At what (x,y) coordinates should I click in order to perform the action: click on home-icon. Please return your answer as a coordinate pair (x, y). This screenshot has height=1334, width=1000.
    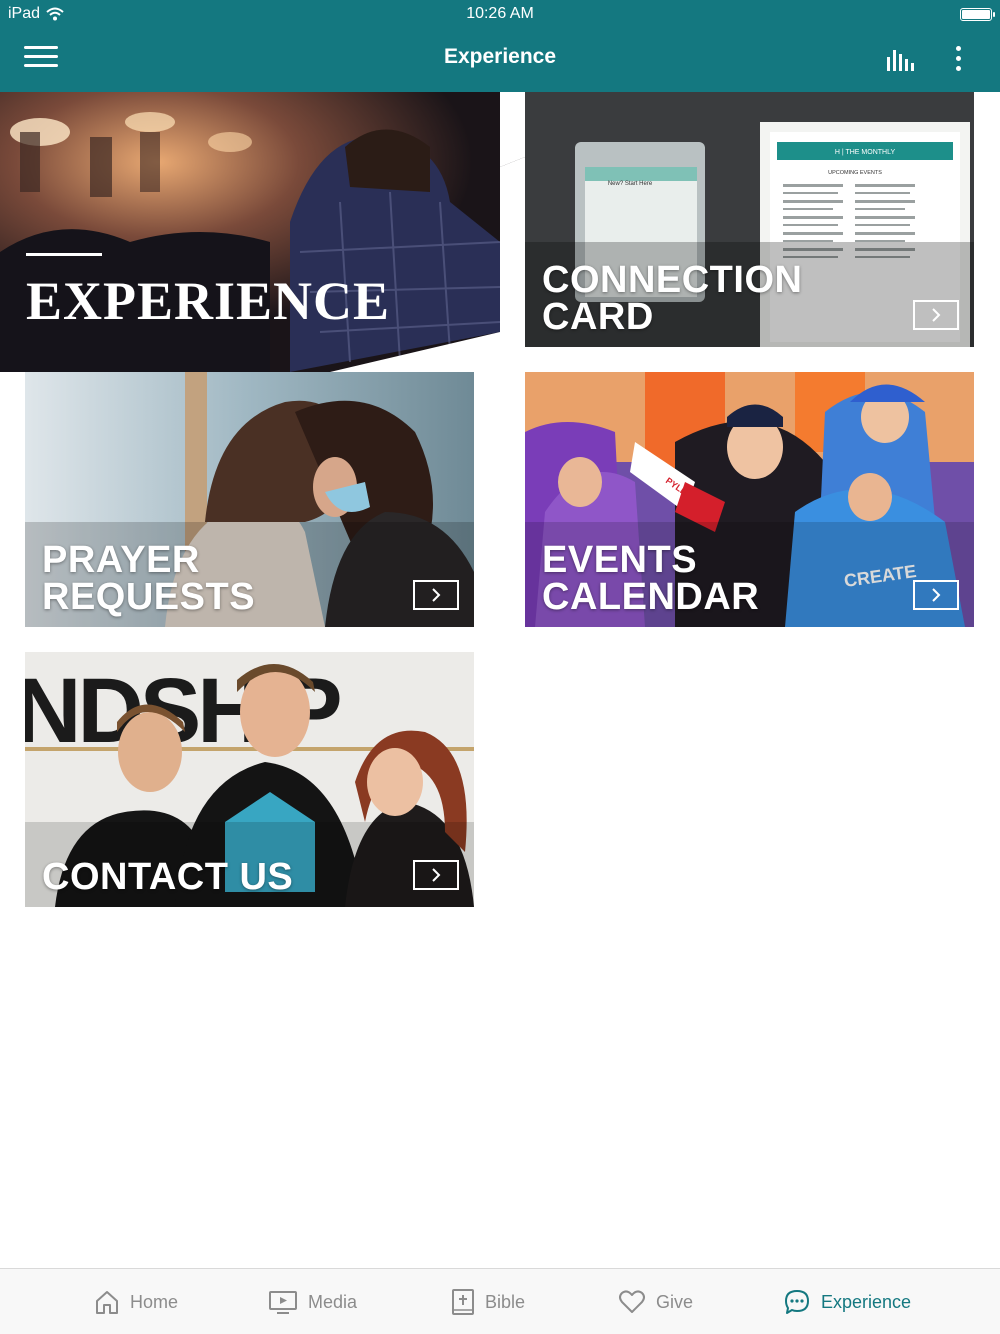
    Looking at the image, I should click on (107, 1302).